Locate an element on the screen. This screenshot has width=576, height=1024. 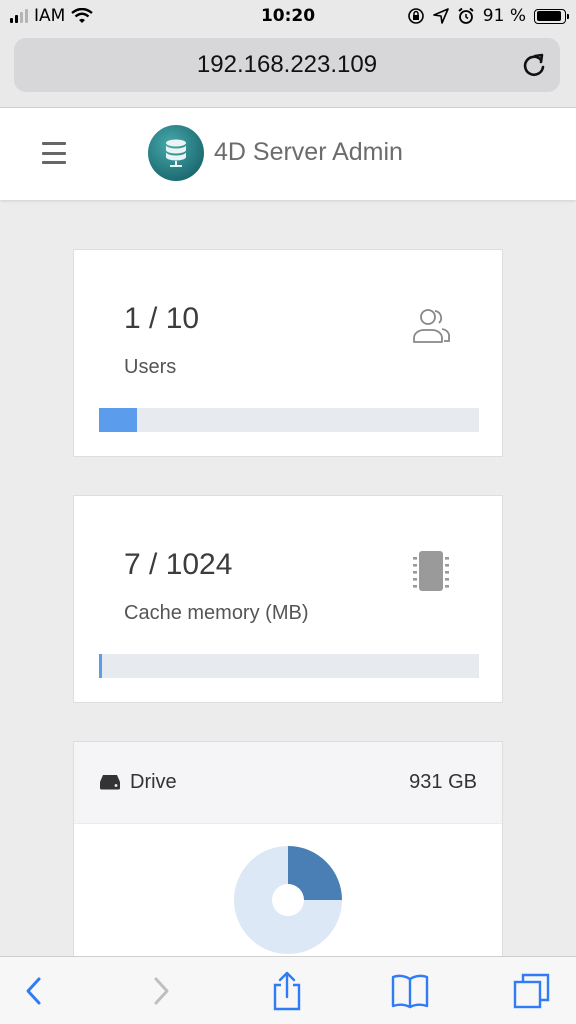
carrier-label: IAM is located at coordinates (50, 16).